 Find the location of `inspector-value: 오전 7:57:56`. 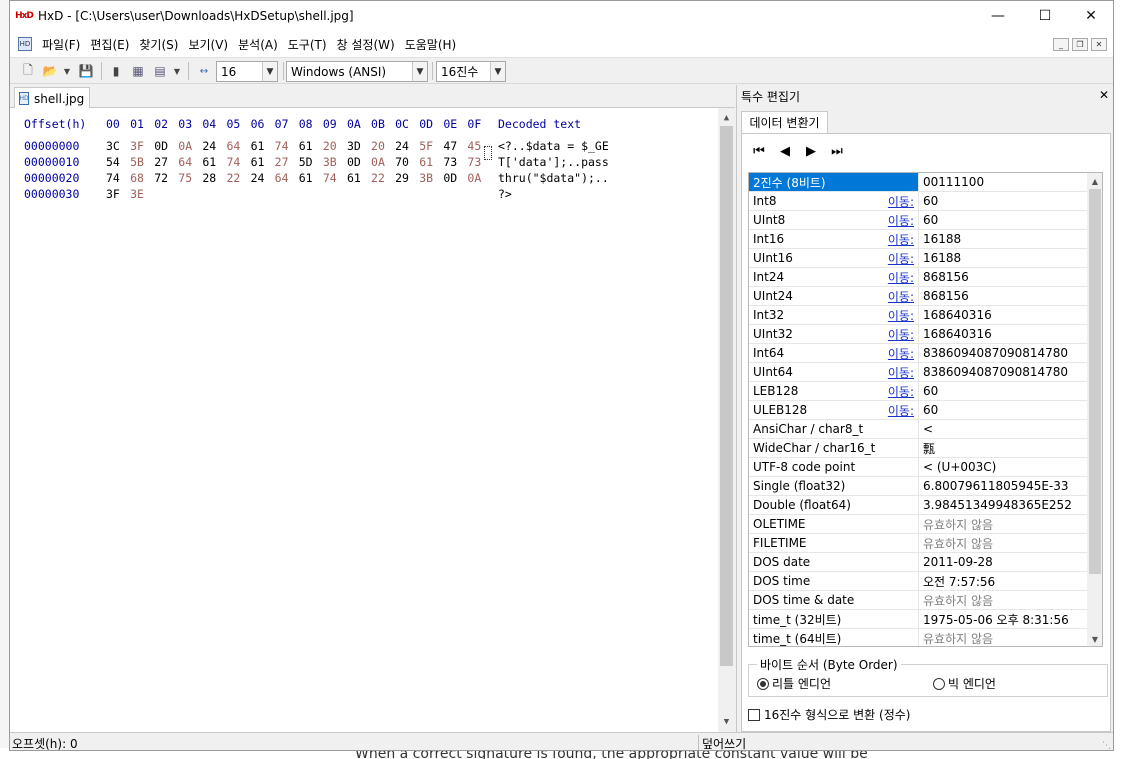

inspector-value: 오전 7:57:56 is located at coordinates (957, 581).